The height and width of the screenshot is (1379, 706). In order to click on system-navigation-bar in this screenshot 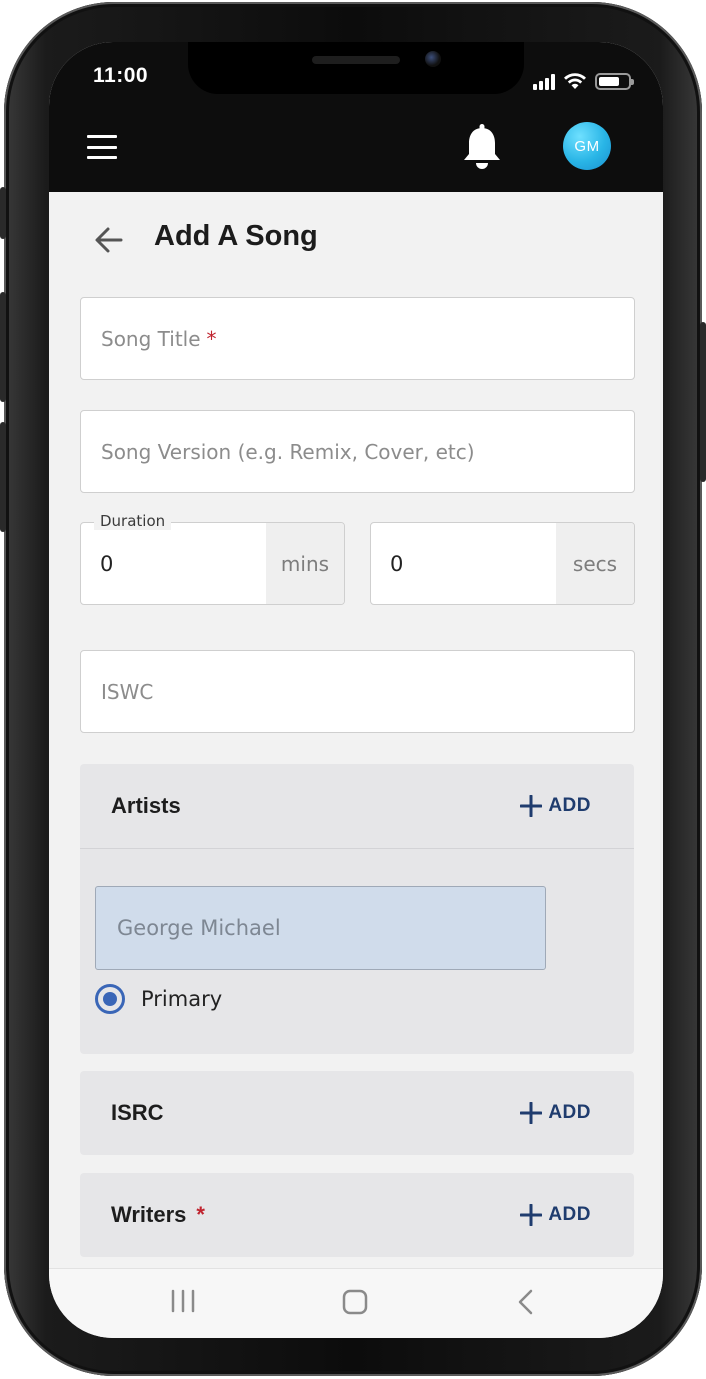, I will do `click(356, 1303)`.